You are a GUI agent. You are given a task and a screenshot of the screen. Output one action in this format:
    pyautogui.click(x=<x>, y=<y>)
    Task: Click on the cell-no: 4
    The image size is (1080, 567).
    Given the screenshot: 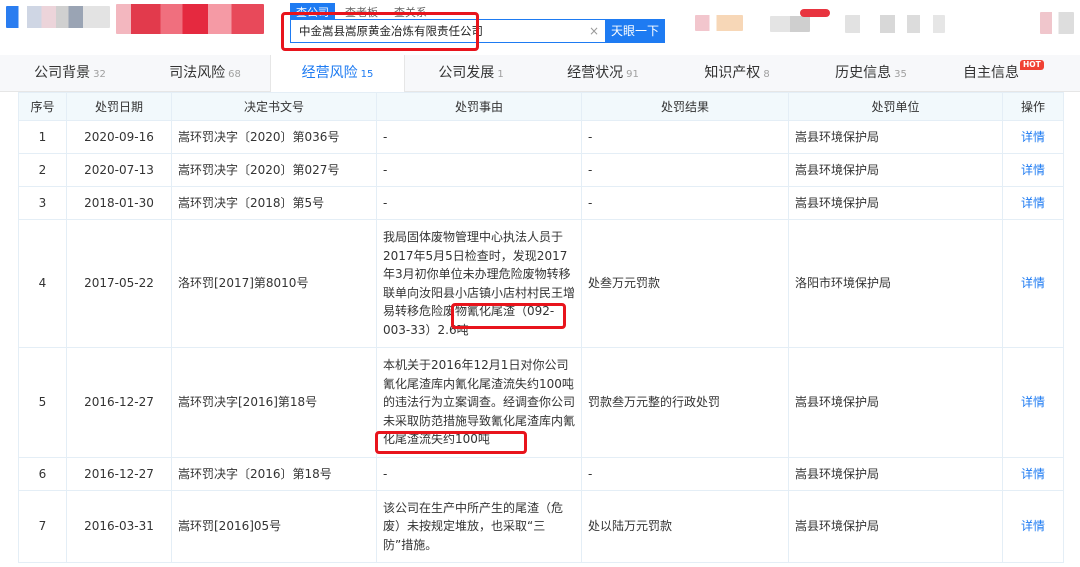 What is the action you would take?
    pyautogui.click(x=42, y=283)
    